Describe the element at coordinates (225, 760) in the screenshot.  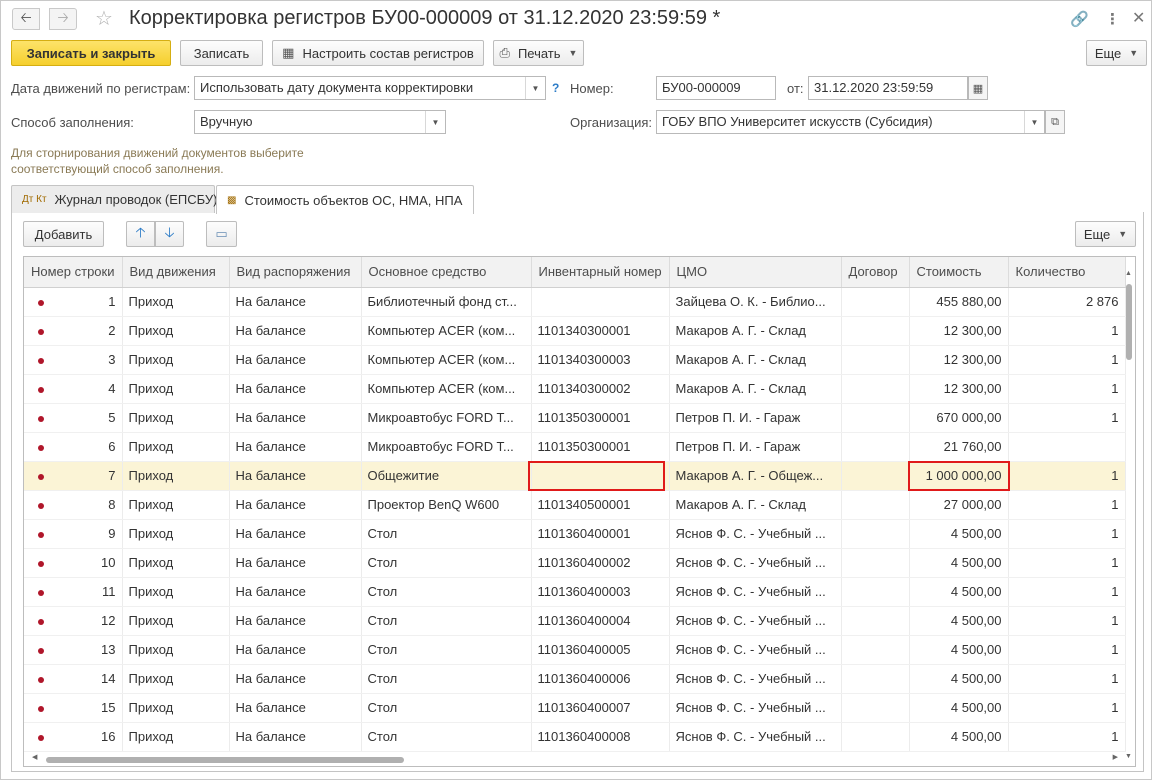
I see `scroll-thumb` at that location.